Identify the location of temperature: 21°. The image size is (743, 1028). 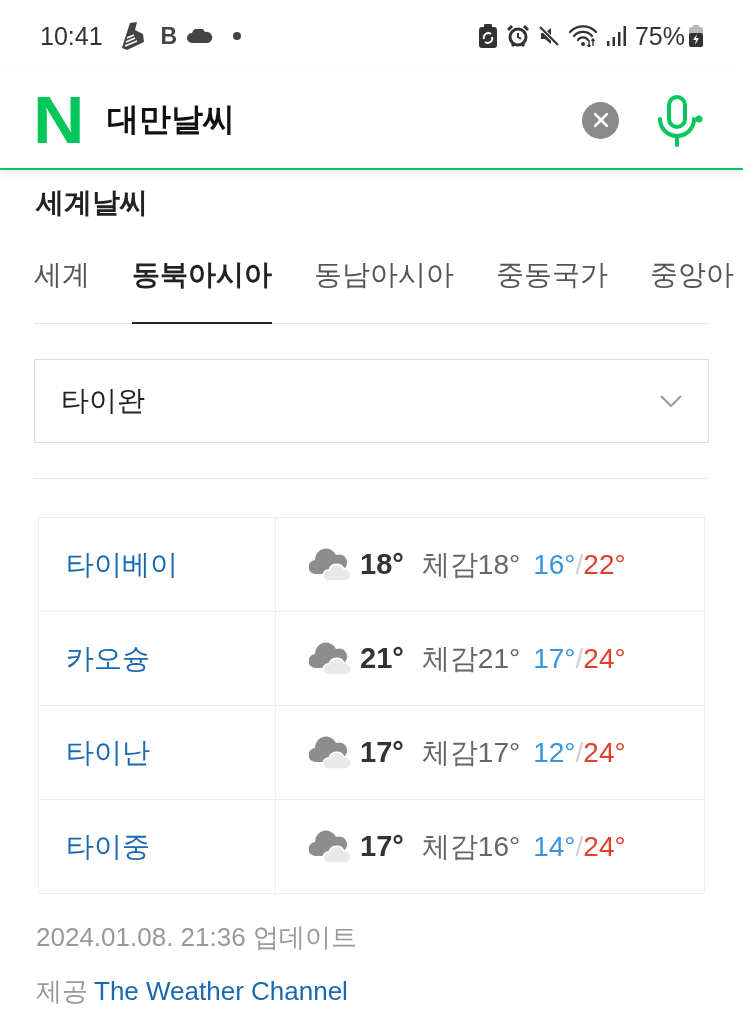
(382, 658).